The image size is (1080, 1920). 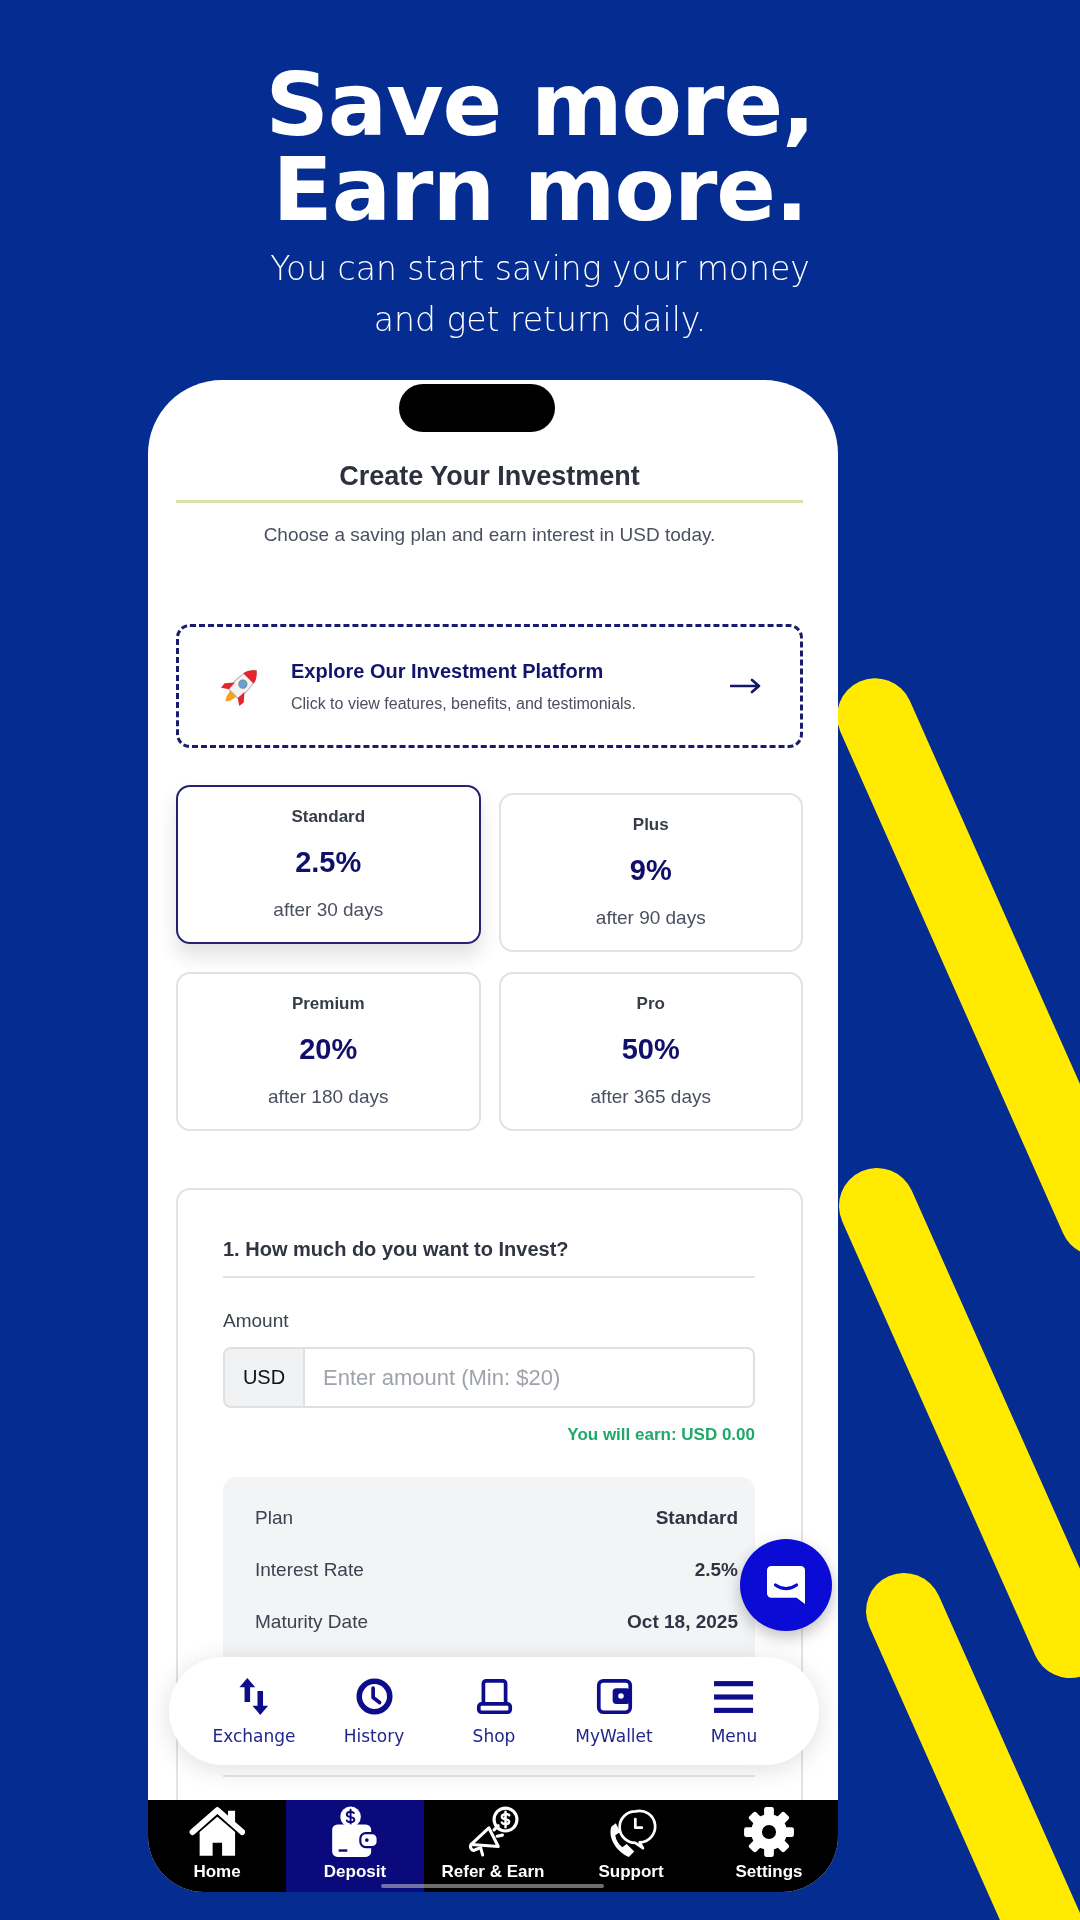 I want to click on arrow-right-icon, so click(x=746, y=686).